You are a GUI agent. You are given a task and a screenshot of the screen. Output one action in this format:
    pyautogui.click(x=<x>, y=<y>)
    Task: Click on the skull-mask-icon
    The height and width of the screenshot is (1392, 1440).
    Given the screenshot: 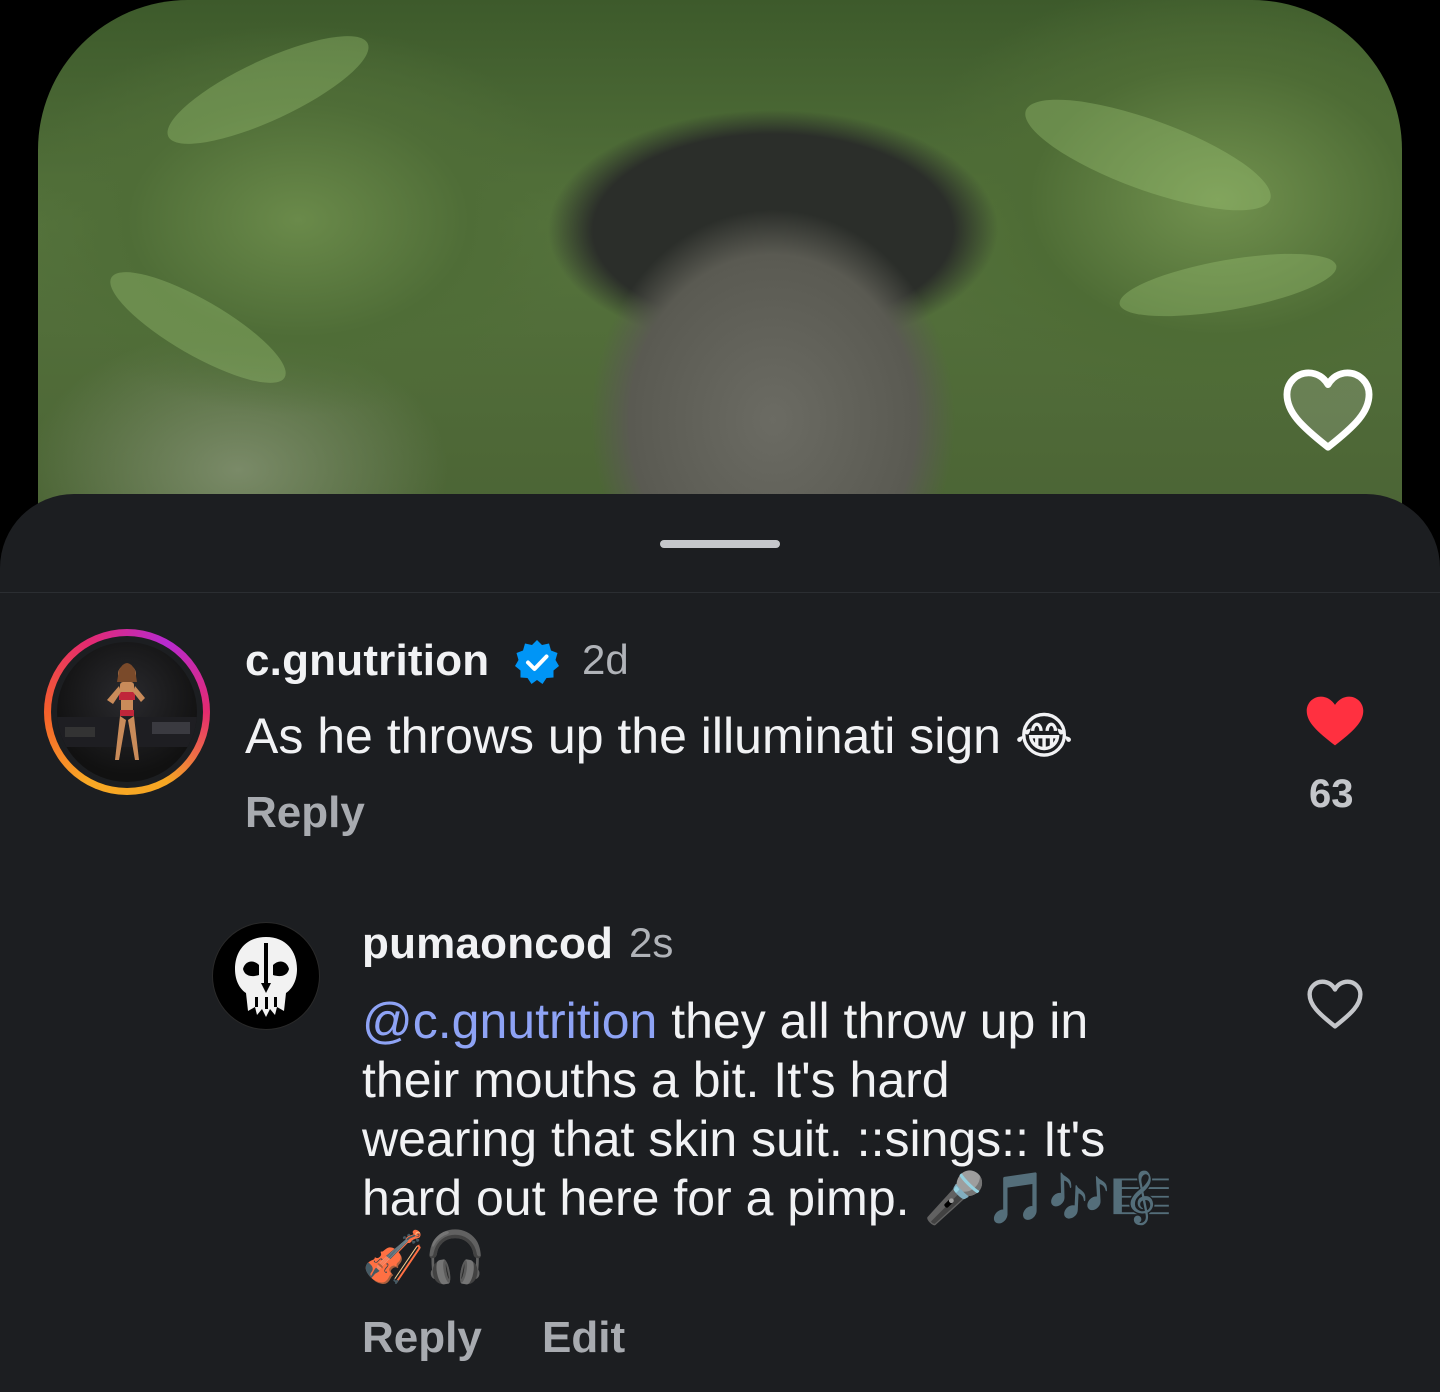 What is the action you would take?
    pyautogui.click(x=266, y=977)
    